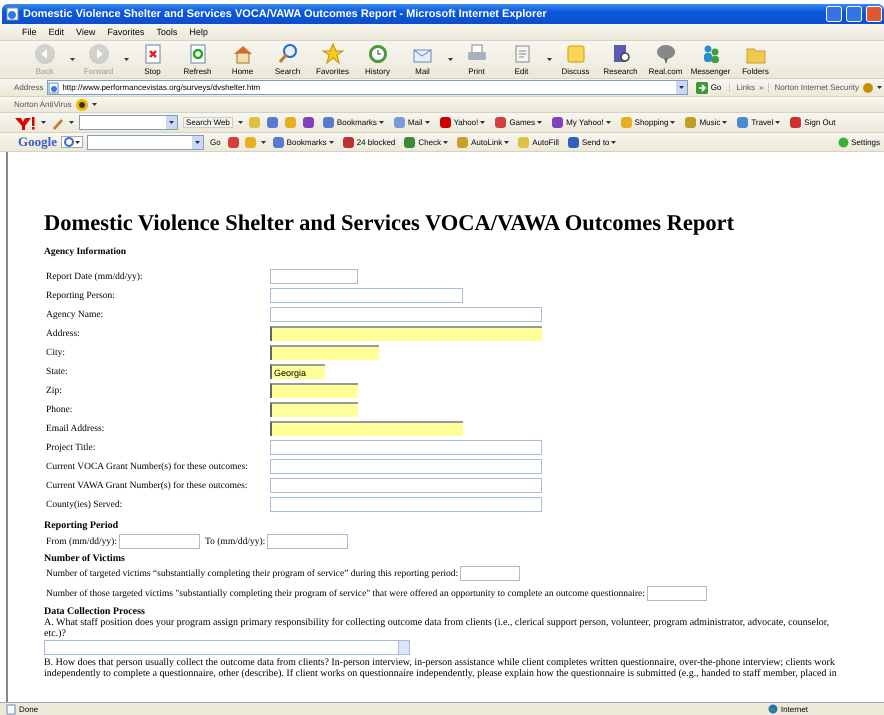 The image size is (884, 715). I want to click on input-field: Georgia, so click(297, 371).